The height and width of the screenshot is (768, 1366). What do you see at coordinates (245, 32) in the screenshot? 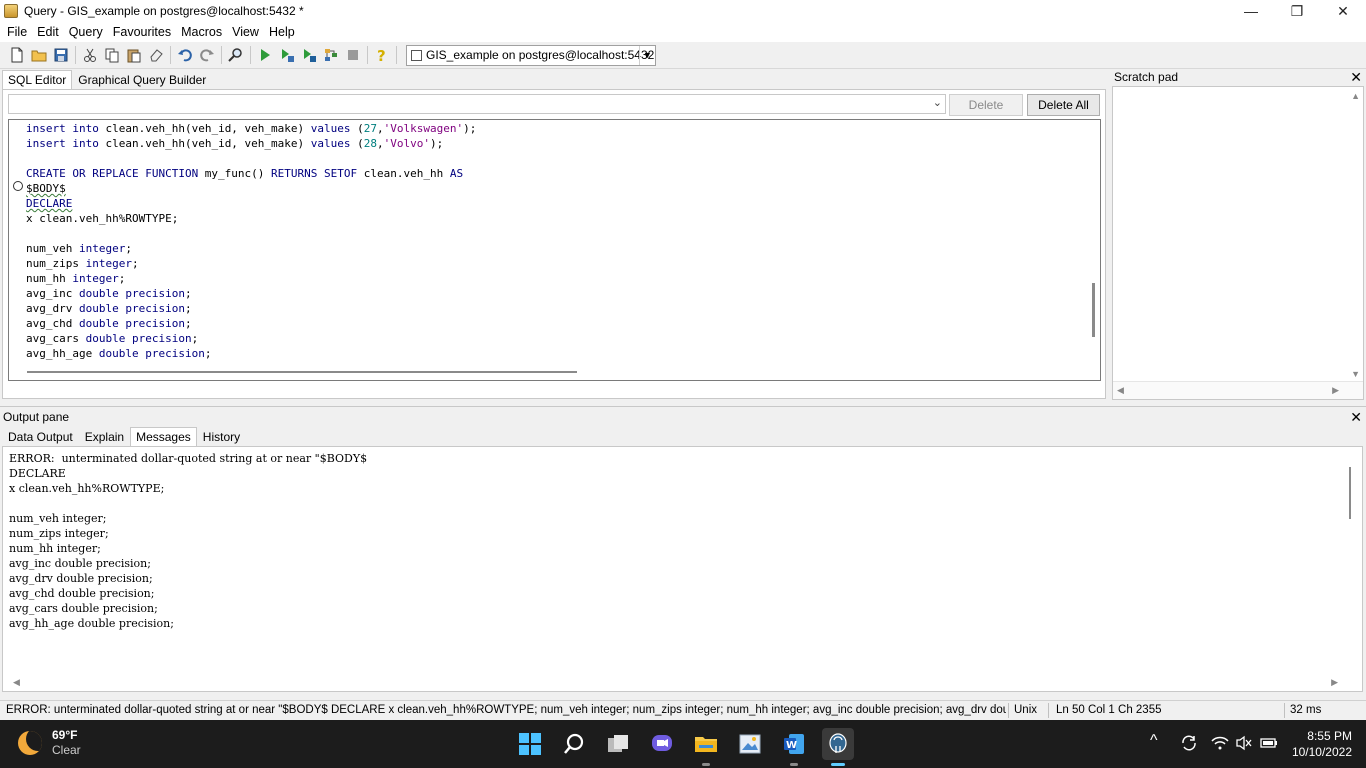
I see `menu-view: View` at bounding box center [245, 32].